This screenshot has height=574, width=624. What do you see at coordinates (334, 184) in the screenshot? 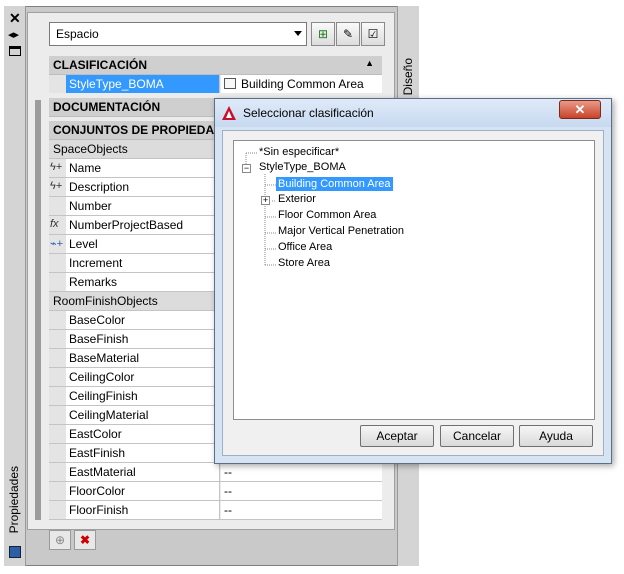
I see `tree-node-building-common-area: Building Common Area` at bounding box center [334, 184].